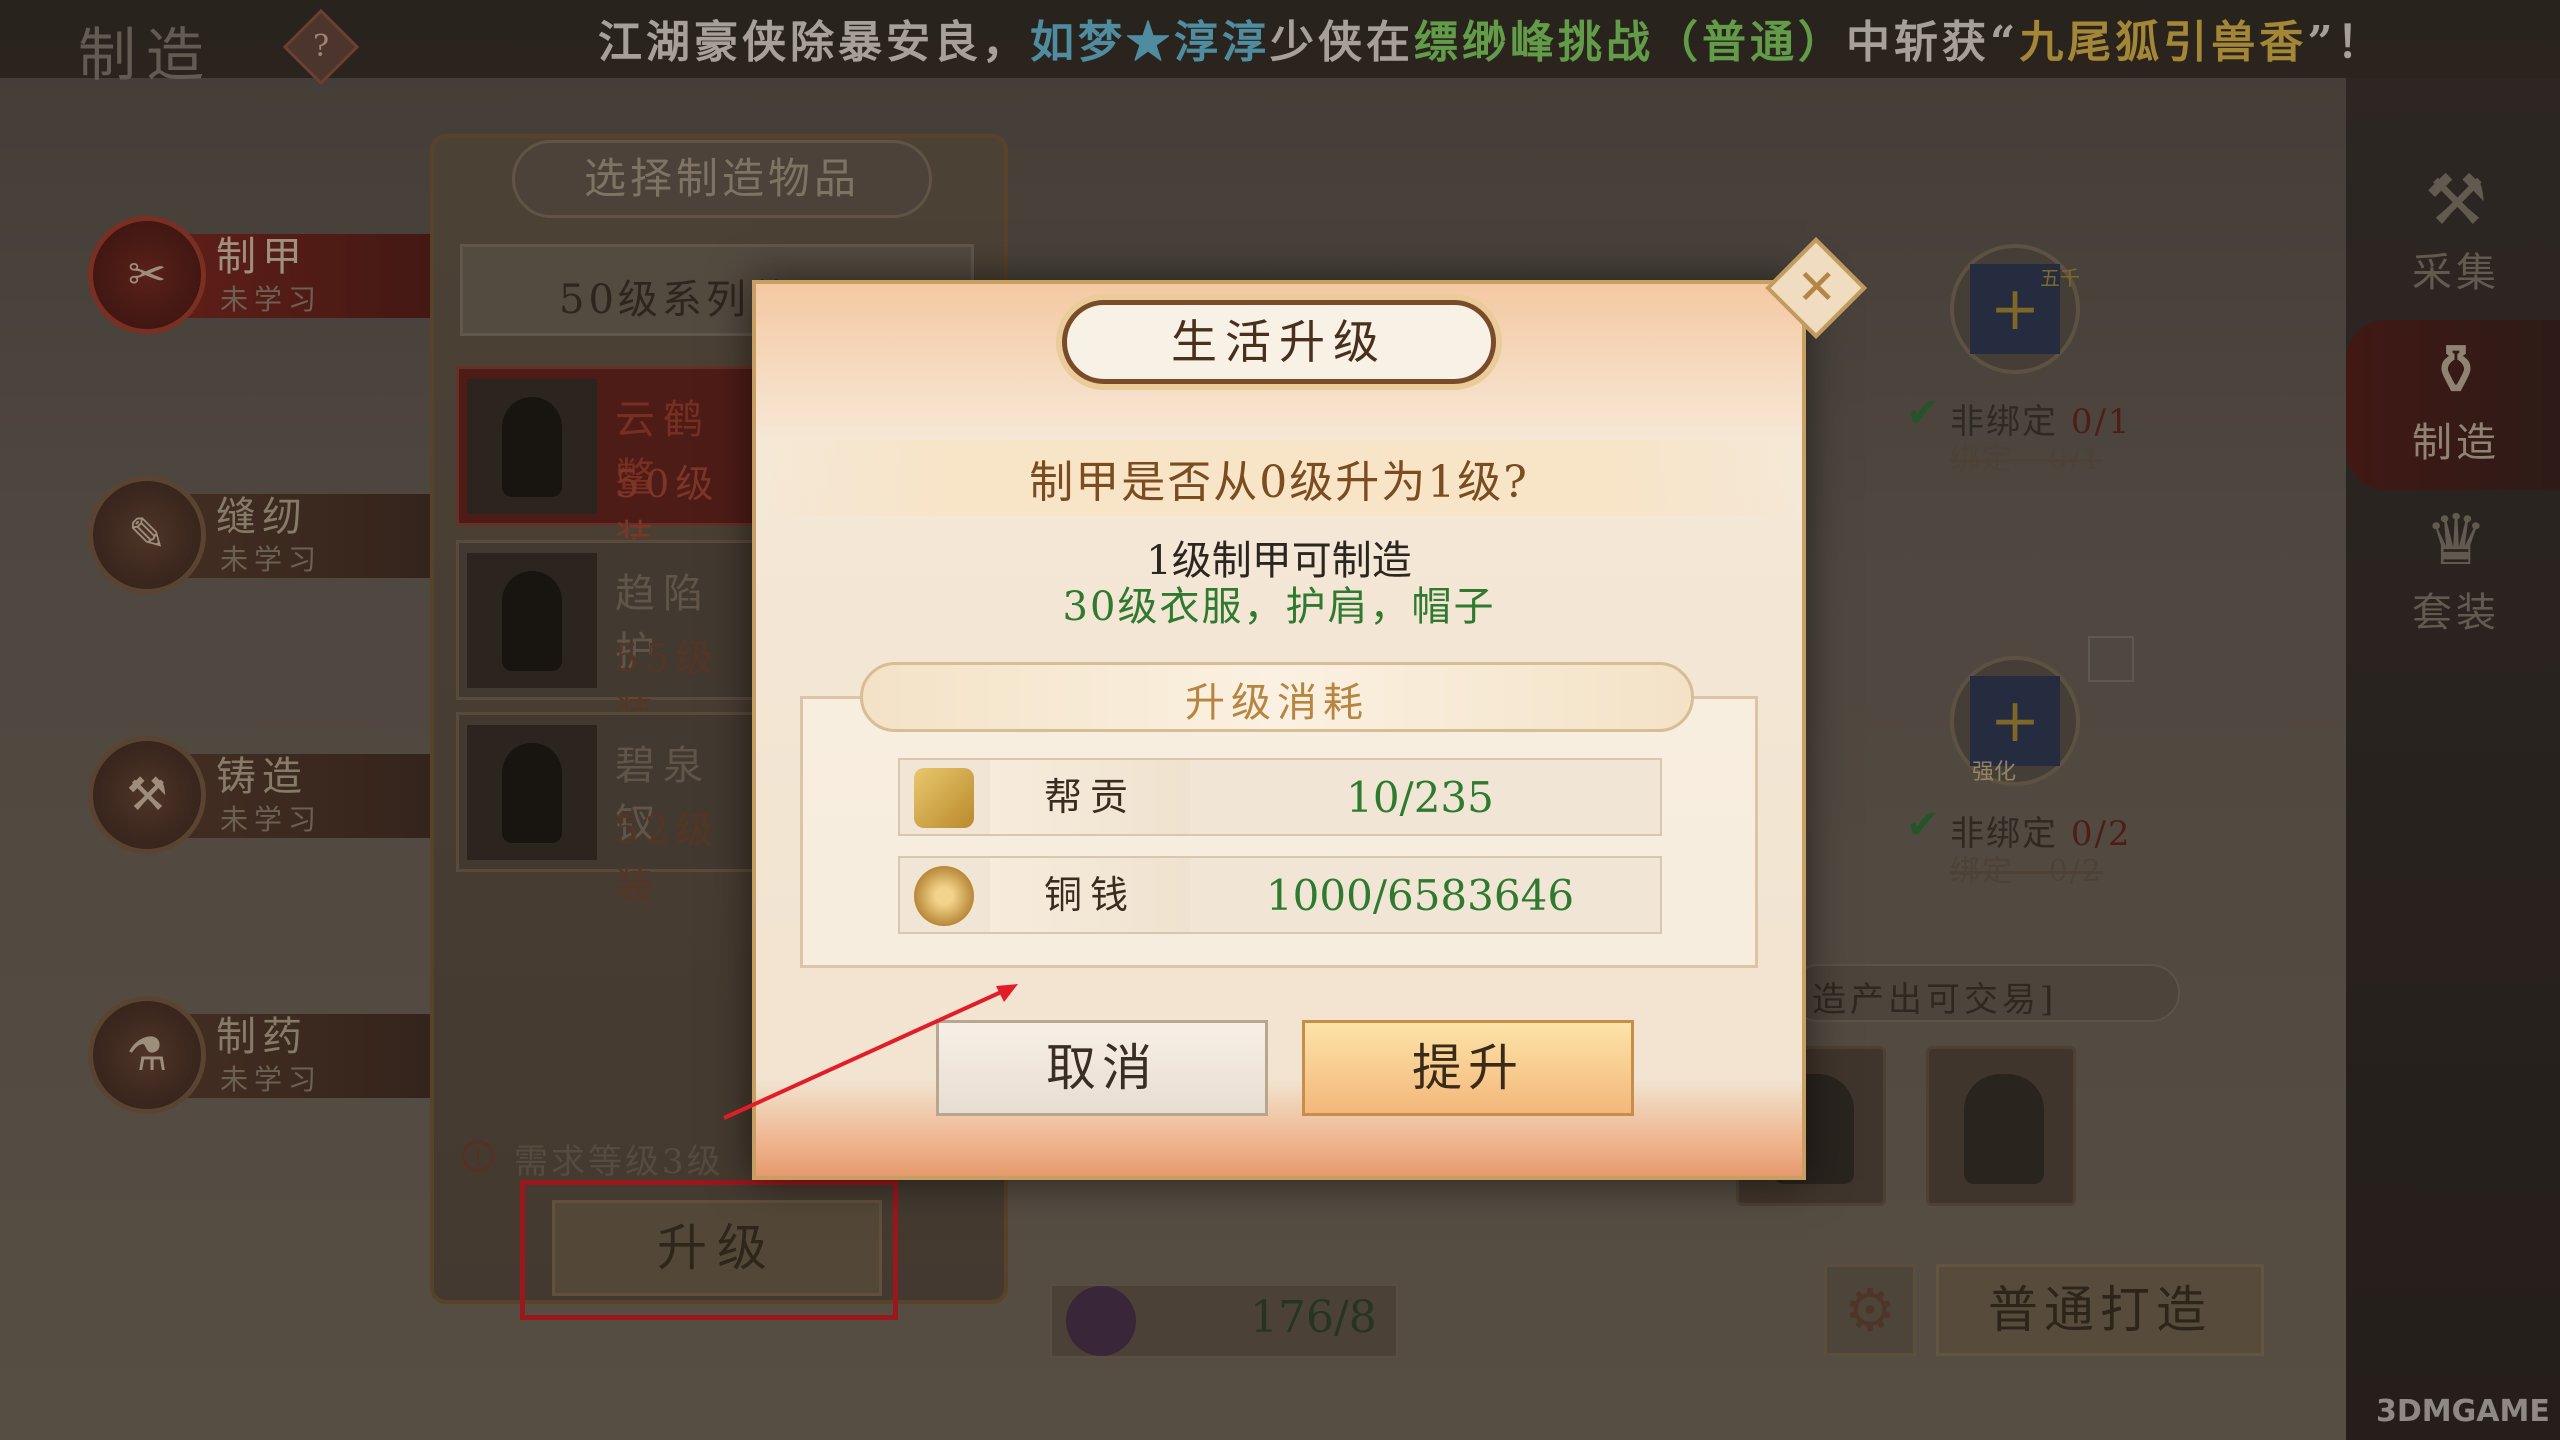 The height and width of the screenshot is (1440, 2560). I want to click on token-icon, so click(944, 798).